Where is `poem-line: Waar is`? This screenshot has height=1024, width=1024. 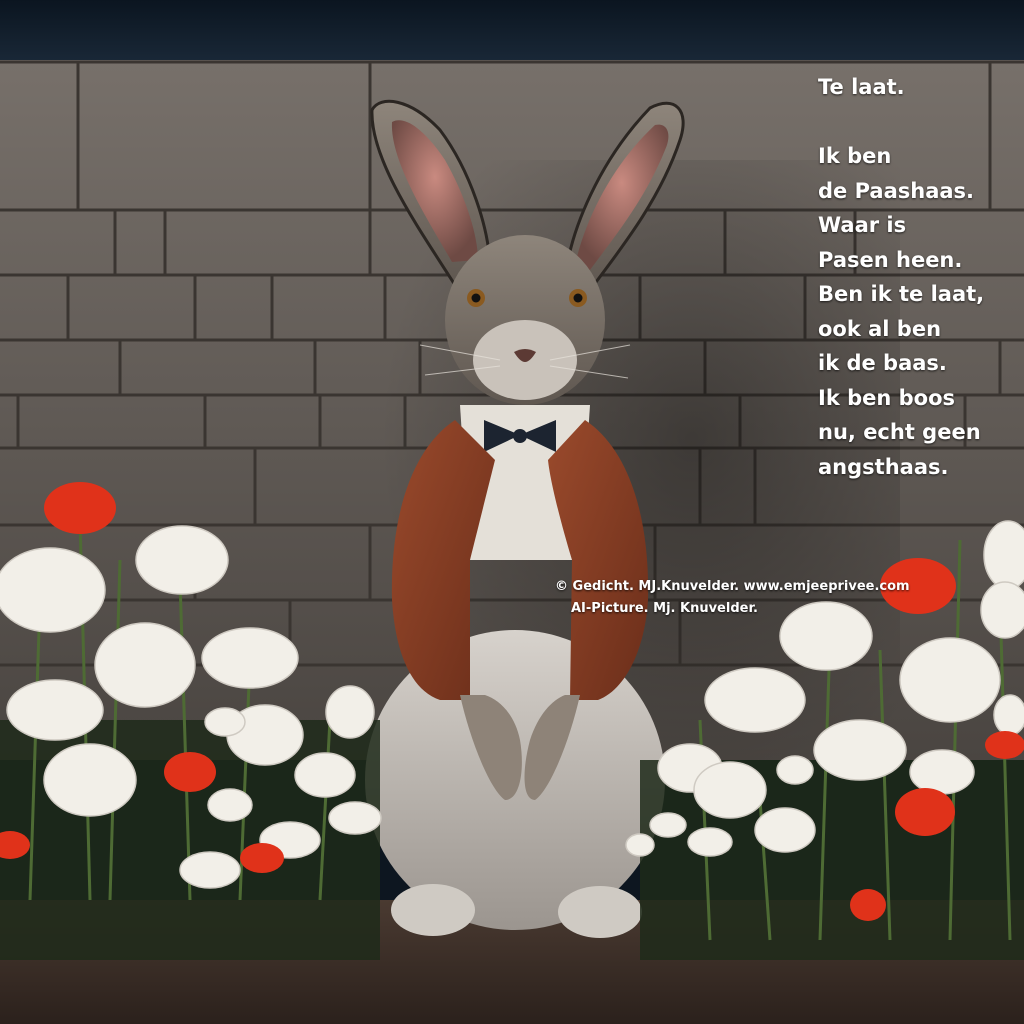 poem-line: Waar is is located at coordinates (862, 225).